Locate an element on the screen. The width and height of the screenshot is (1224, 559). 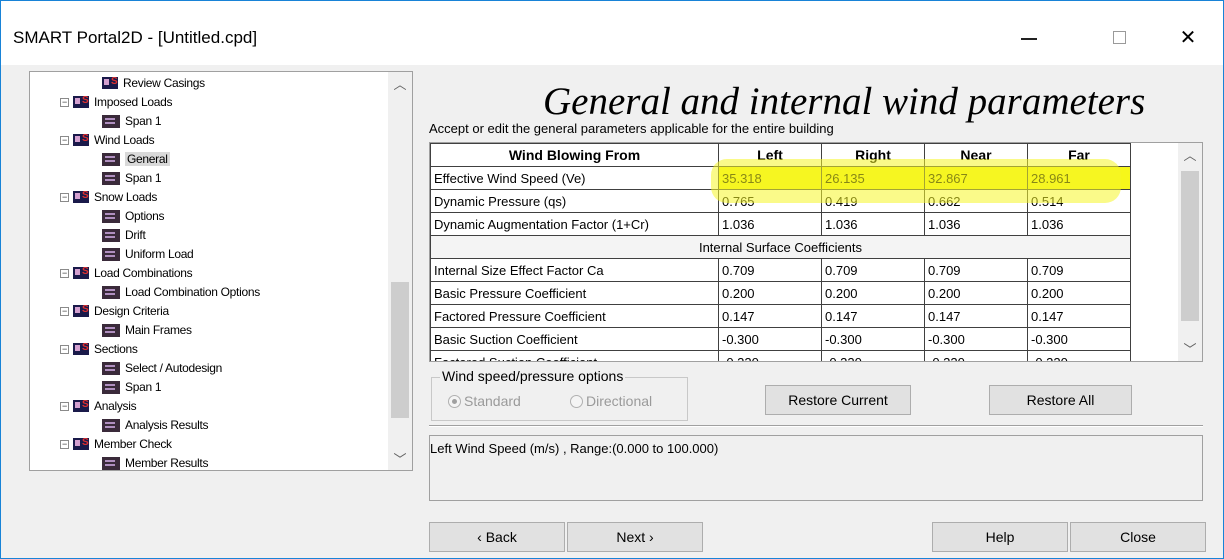
grid-scroll-thumb is located at coordinates (1190, 246).